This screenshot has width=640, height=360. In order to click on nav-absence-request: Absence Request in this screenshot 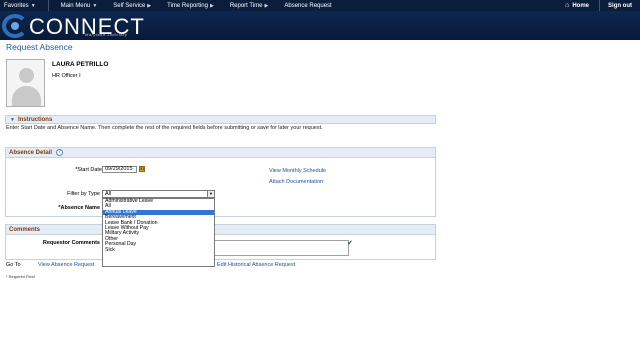, I will do `click(305, 6)`.